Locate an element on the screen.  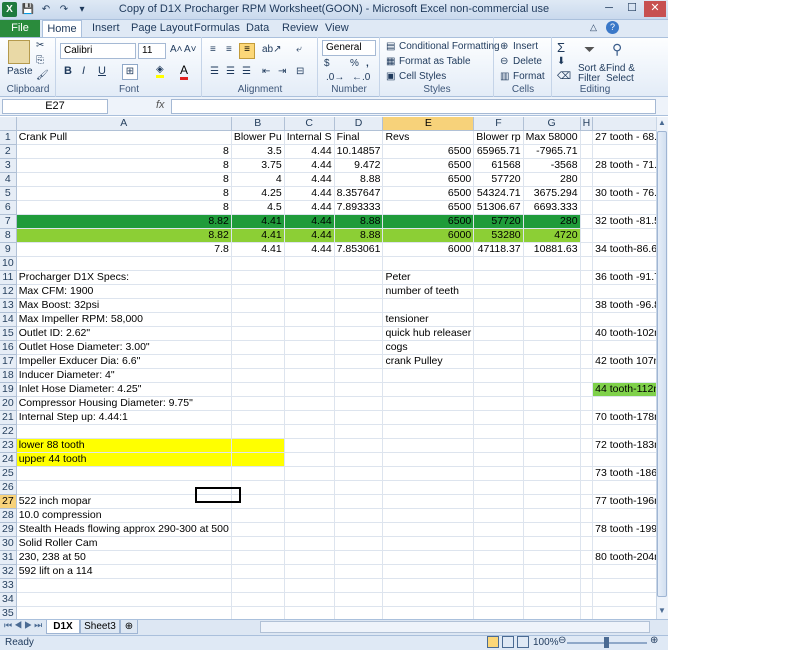
cell-i2 is located at coordinates (624, 152).